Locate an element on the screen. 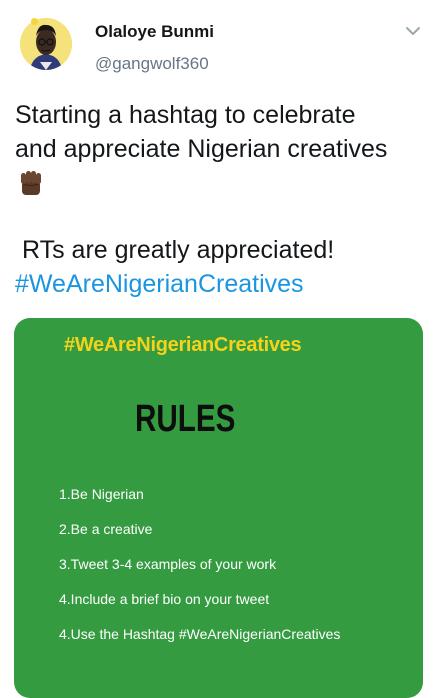  tweet-text-line: RTs are greatly appreciated! is located at coordinates (178, 250).